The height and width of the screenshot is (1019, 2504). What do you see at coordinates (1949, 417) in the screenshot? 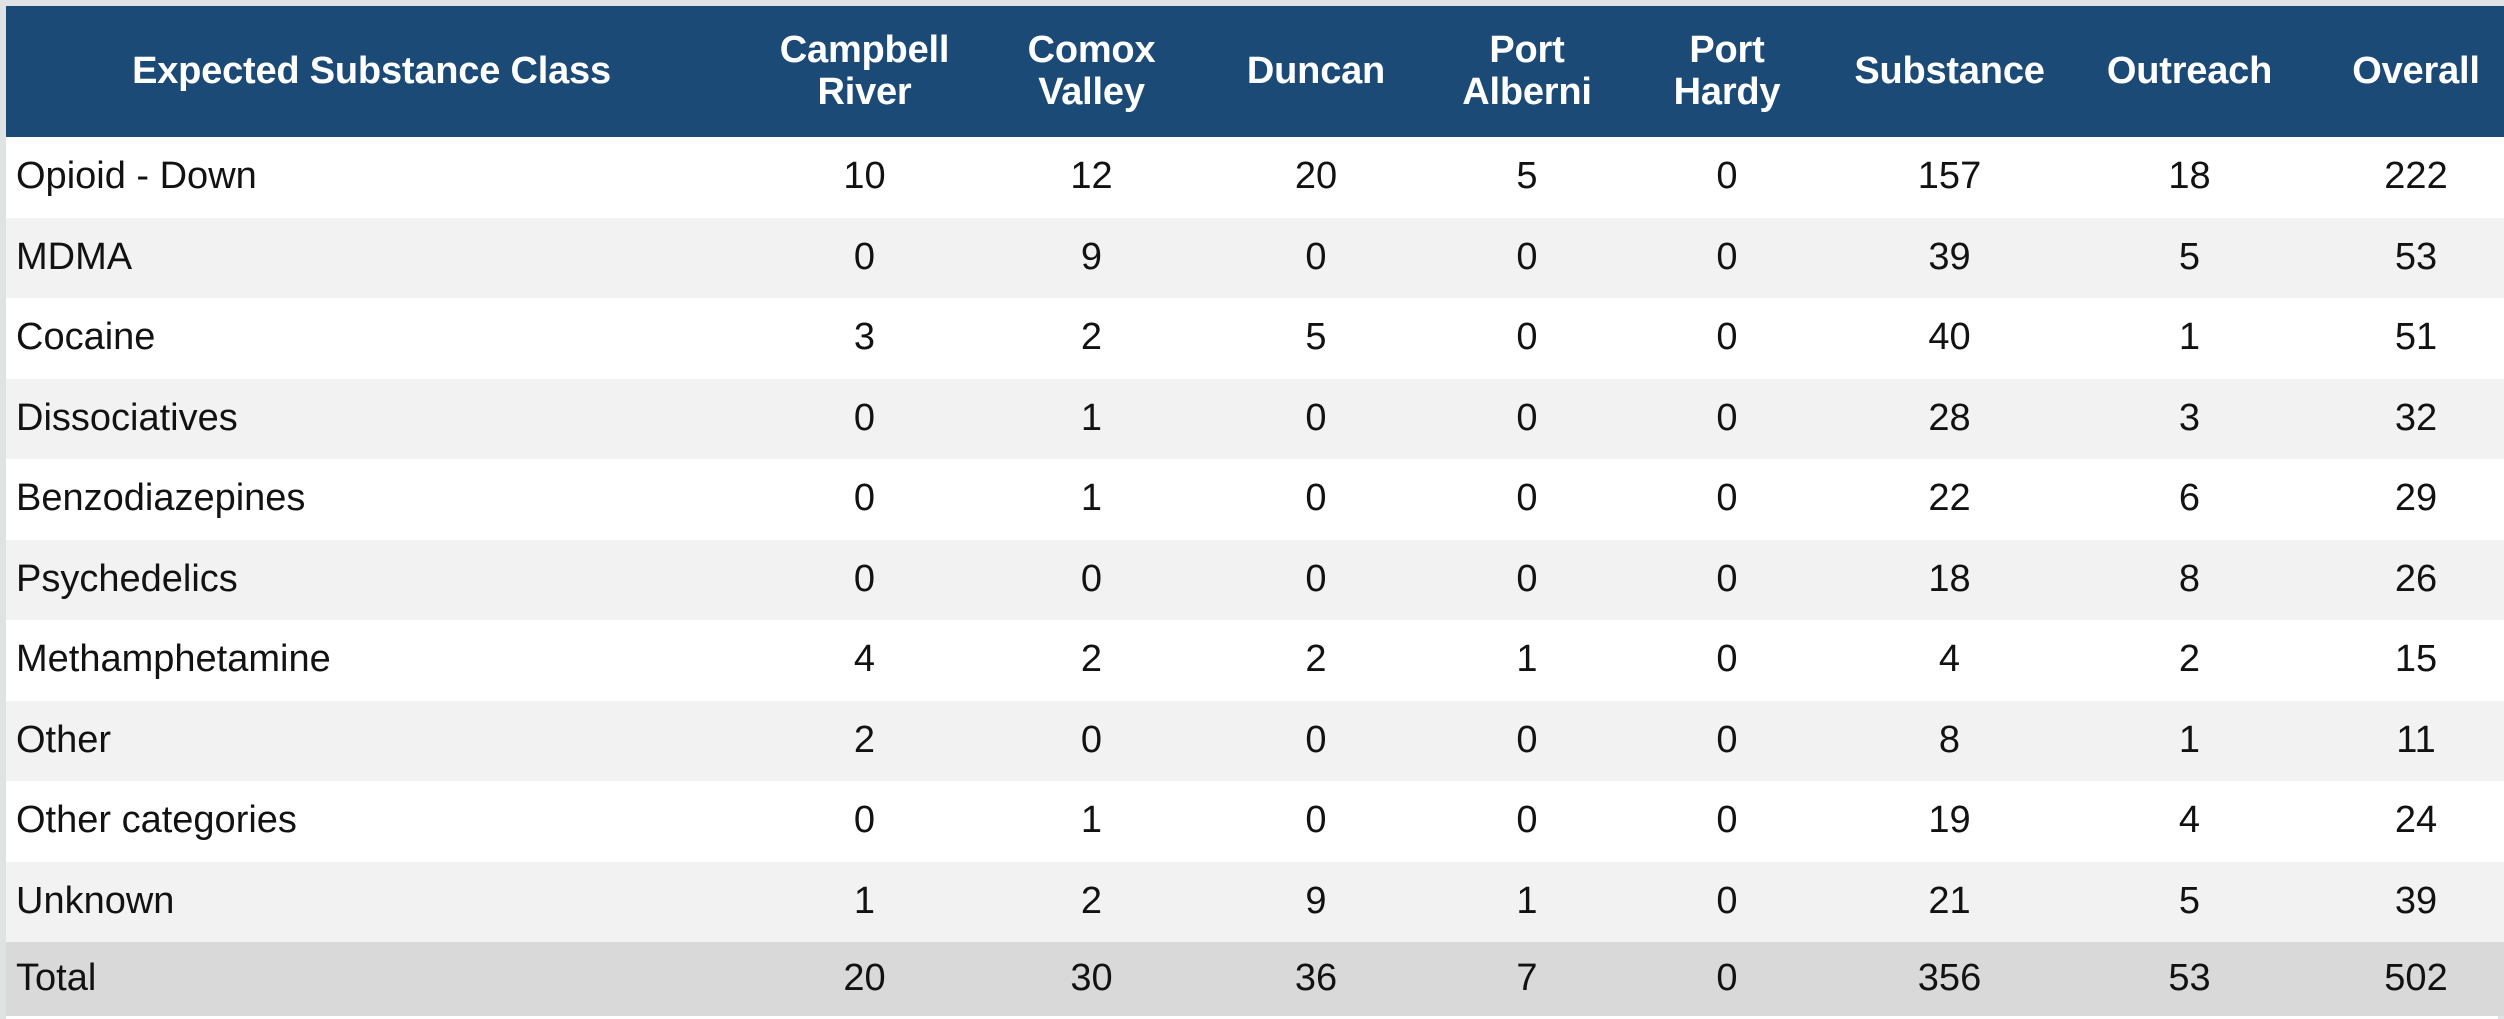
I see `cell-substance: 28` at bounding box center [1949, 417].